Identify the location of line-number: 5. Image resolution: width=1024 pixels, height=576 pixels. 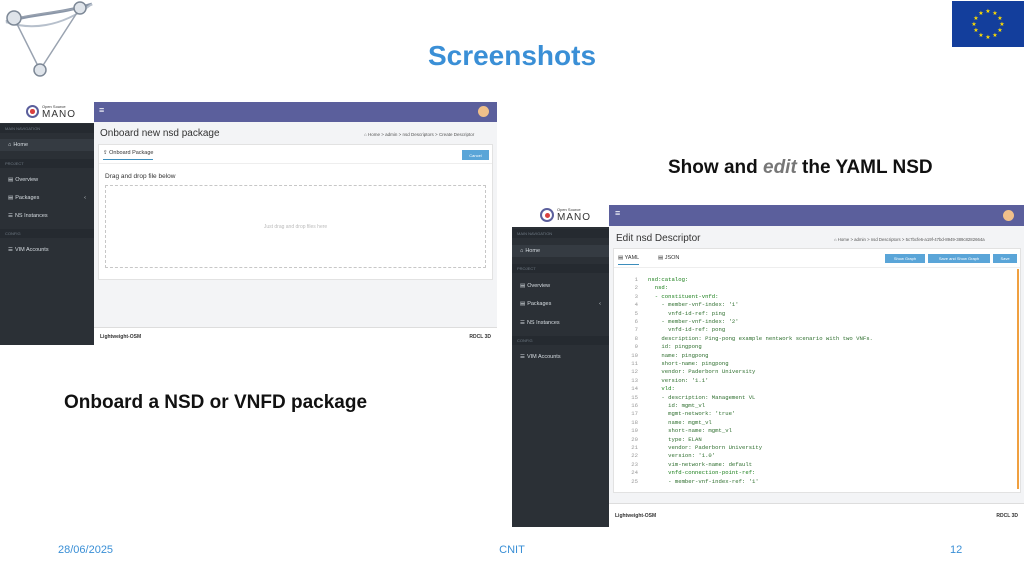
(636, 313).